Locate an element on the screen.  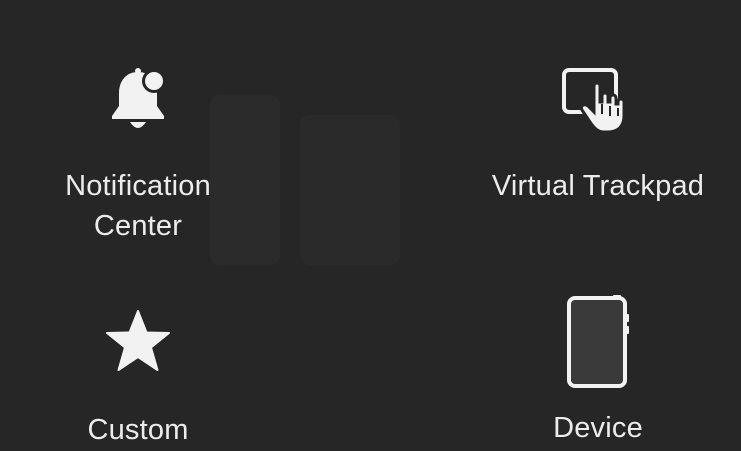
label-line: Notification is located at coordinates (138, 186).